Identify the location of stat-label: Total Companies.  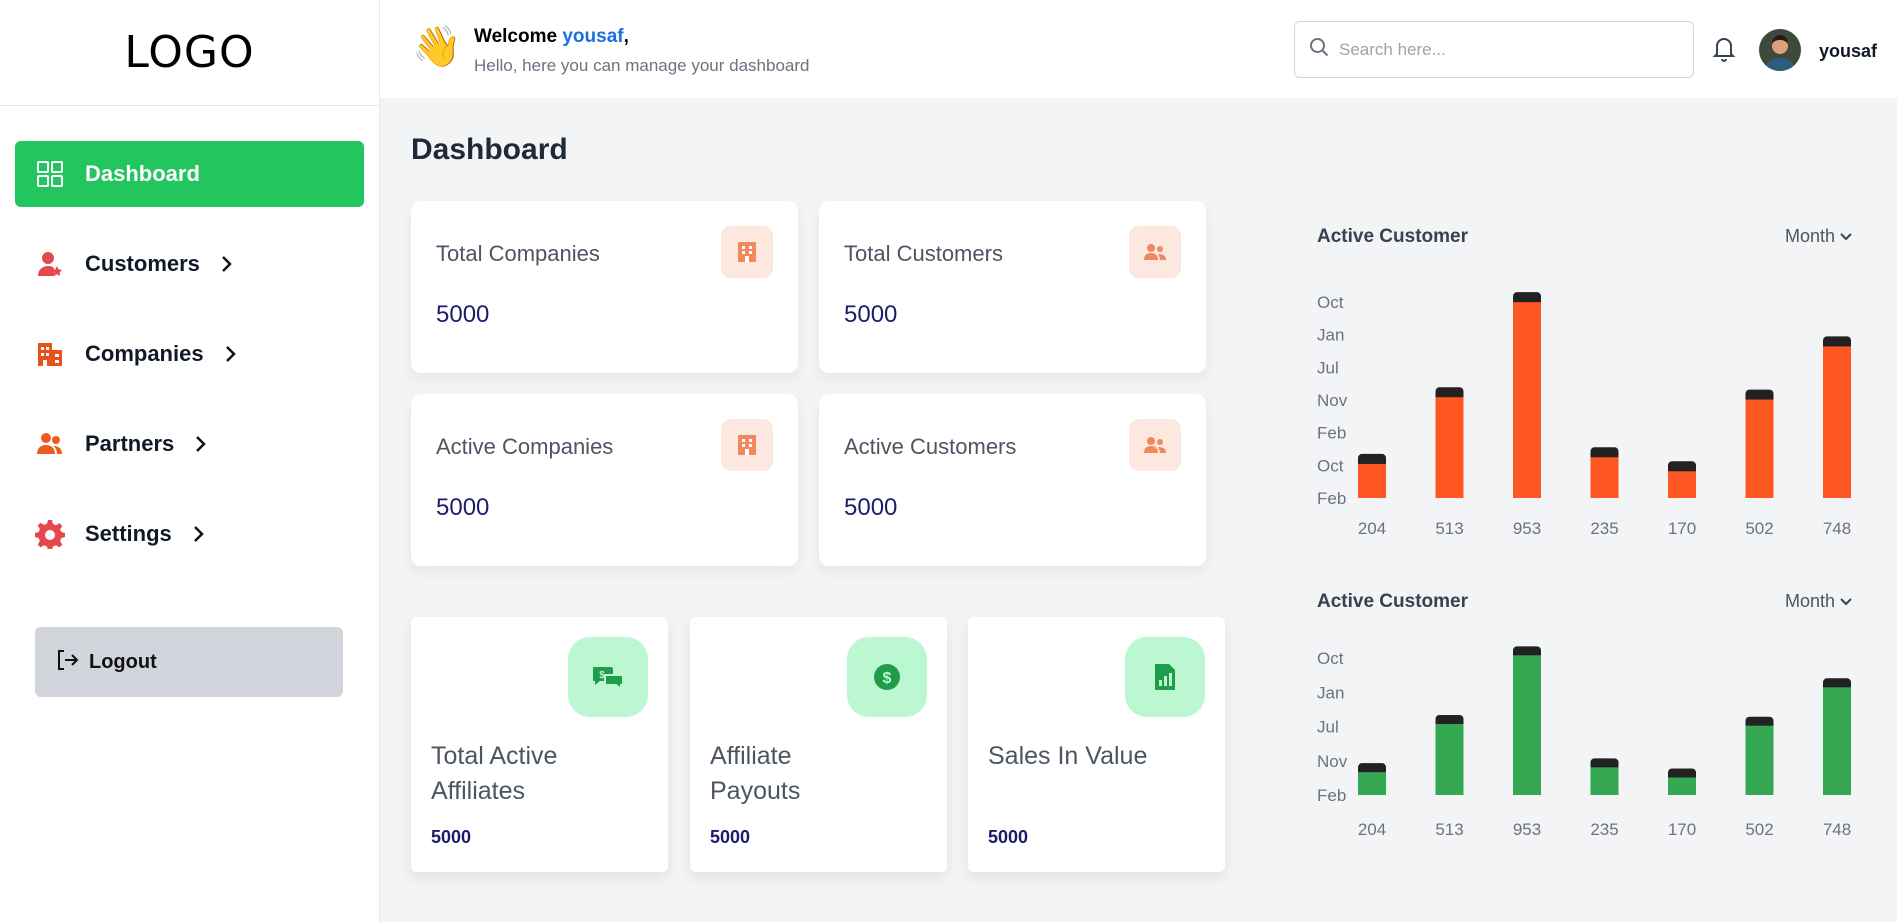
(518, 253).